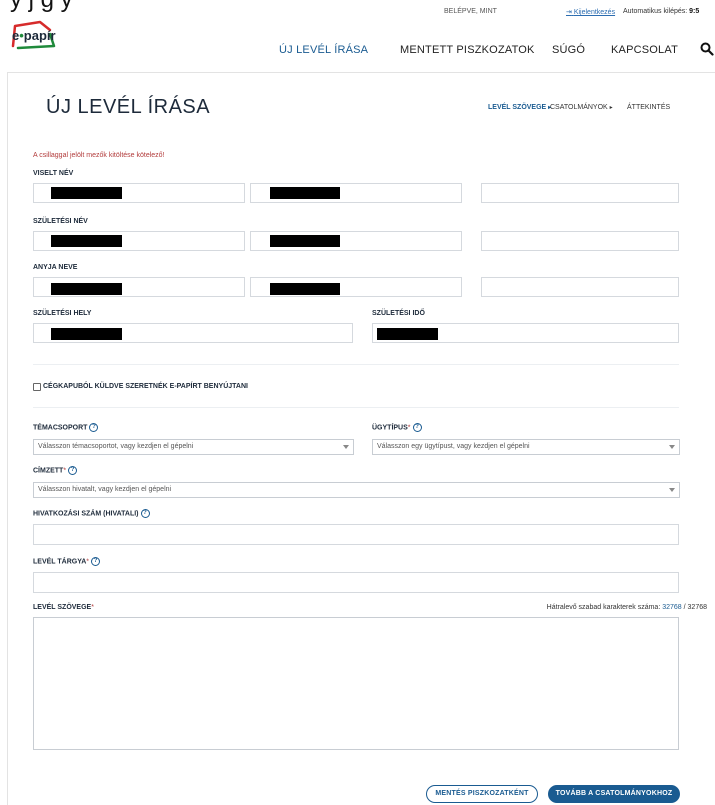  Describe the element at coordinates (580, 287) in the screenshot. I see `anyja-neve-second-input` at that location.